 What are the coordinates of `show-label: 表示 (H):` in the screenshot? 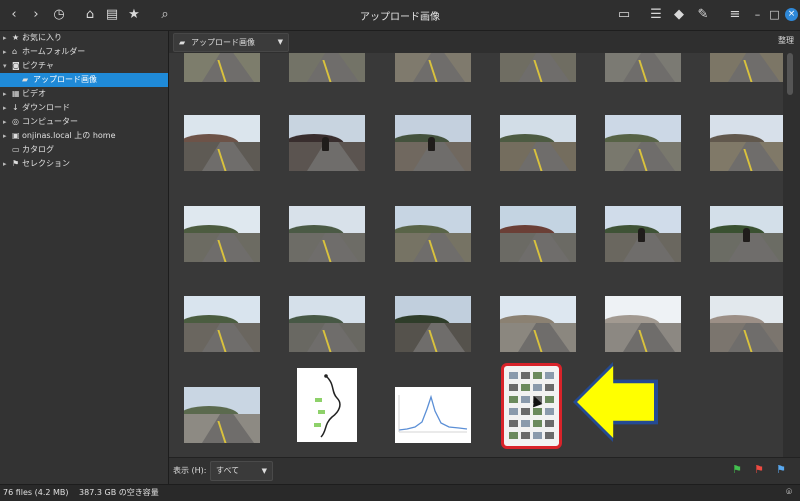 It's located at (190, 470).